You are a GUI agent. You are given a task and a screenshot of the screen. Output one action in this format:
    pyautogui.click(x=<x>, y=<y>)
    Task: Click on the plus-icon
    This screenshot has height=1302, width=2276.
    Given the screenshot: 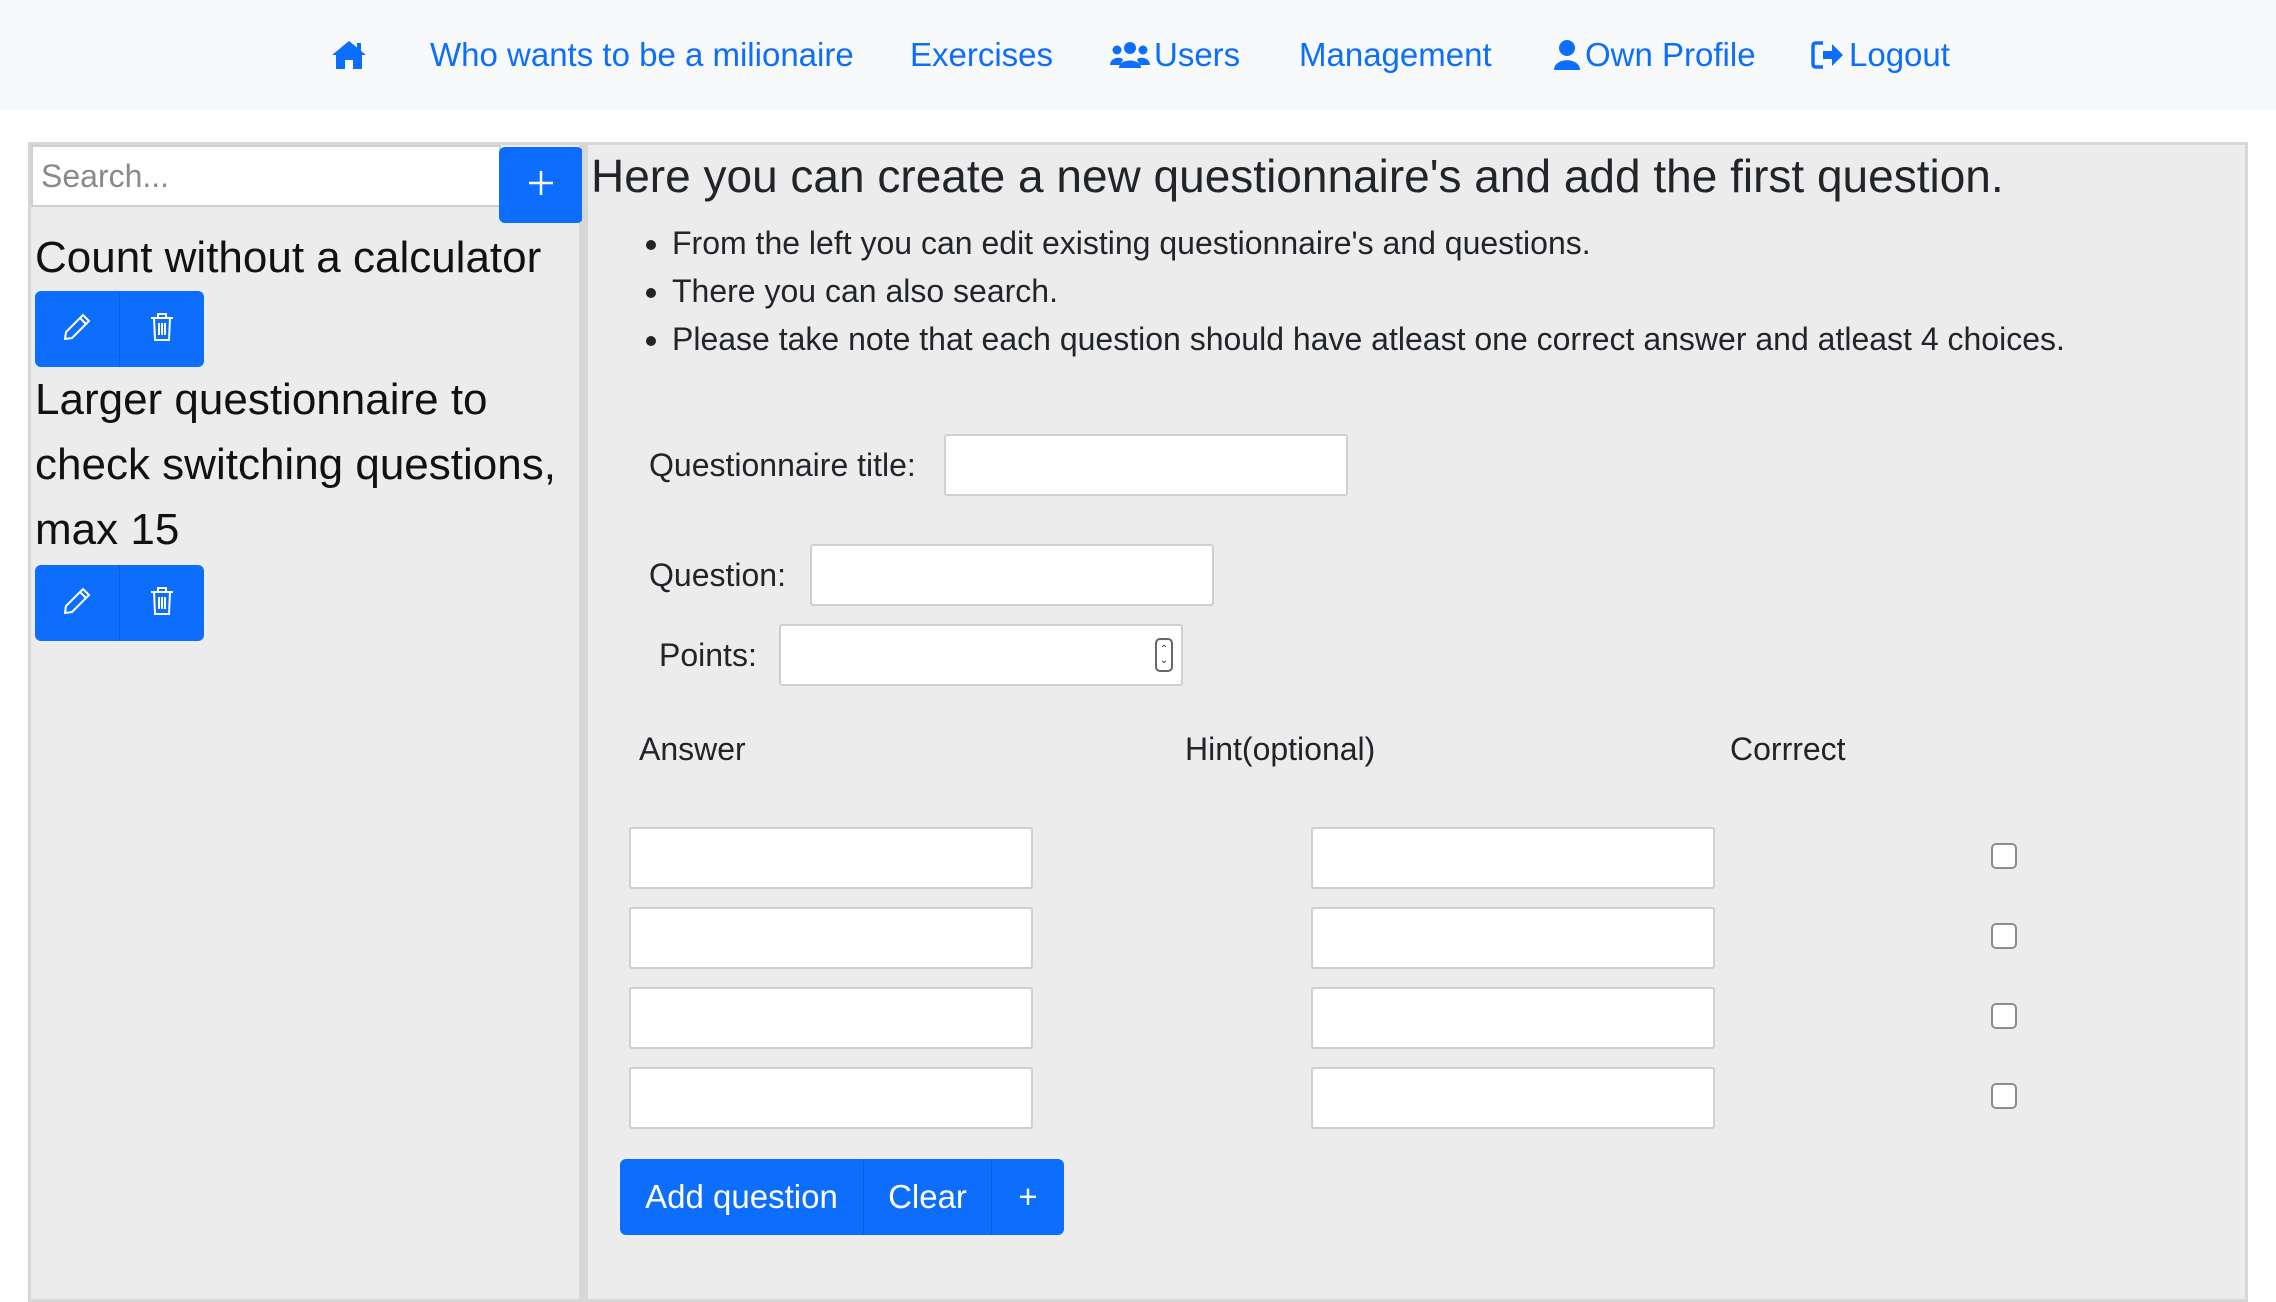 What is the action you would take?
    pyautogui.click(x=541, y=185)
    